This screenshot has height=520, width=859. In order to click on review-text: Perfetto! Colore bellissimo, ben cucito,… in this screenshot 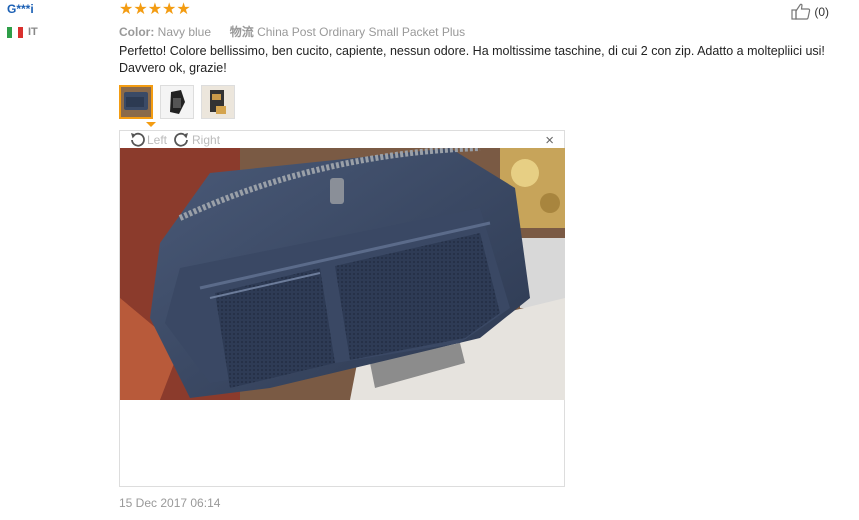, I will do `click(472, 59)`.